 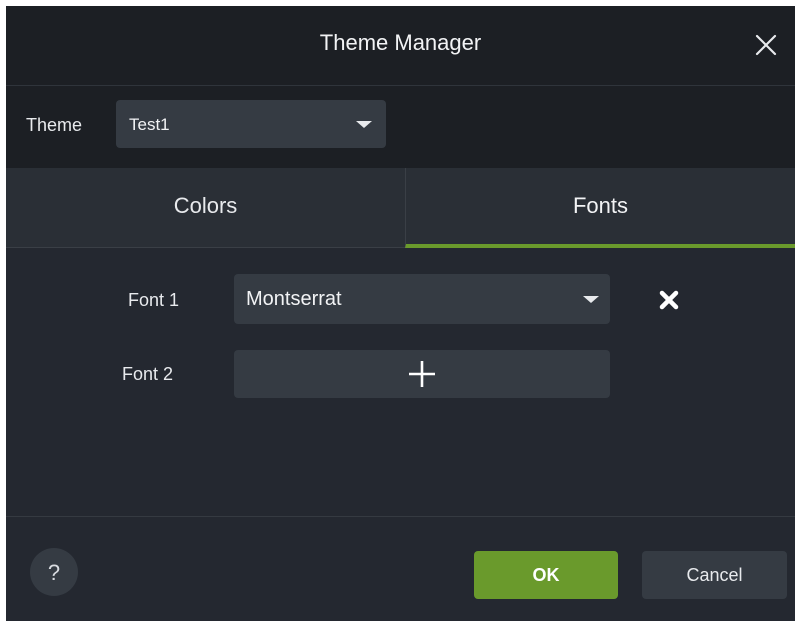 I want to click on help-button: ?, so click(x=54, y=572).